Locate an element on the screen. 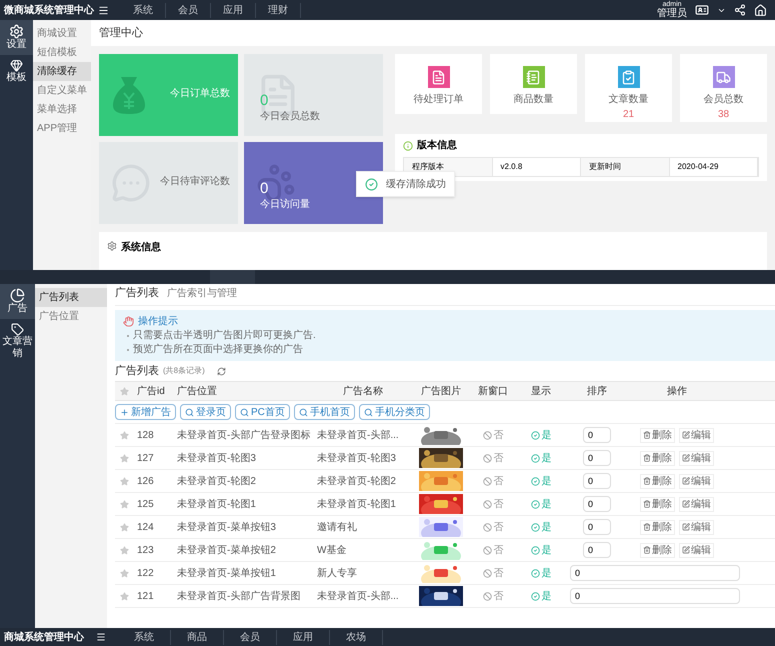 The height and width of the screenshot is (646, 775). table-cell-text: 未登录首页-头部广告背景图 is located at coordinates (239, 597).